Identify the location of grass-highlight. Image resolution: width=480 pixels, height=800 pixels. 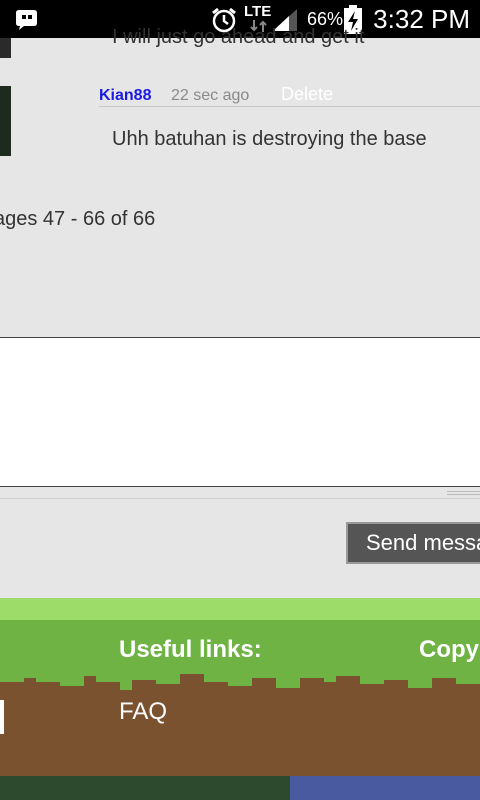
(240, 609).